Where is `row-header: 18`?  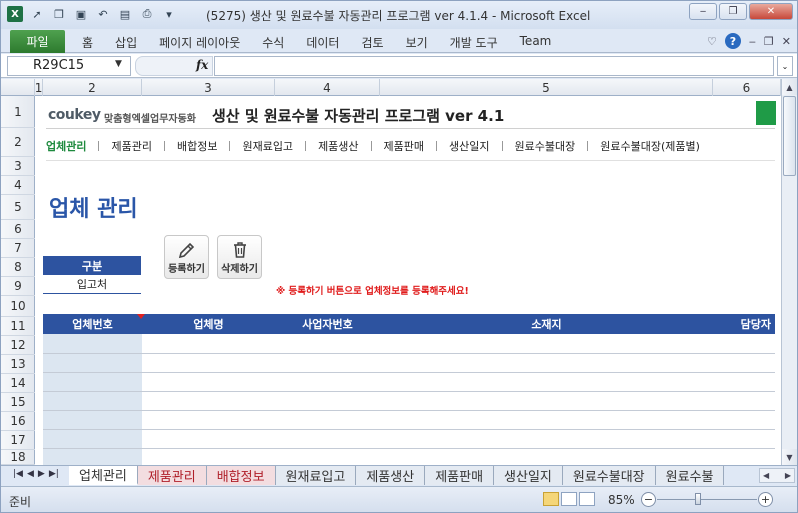 row-header: 18 is located at coordinates (18, 457).